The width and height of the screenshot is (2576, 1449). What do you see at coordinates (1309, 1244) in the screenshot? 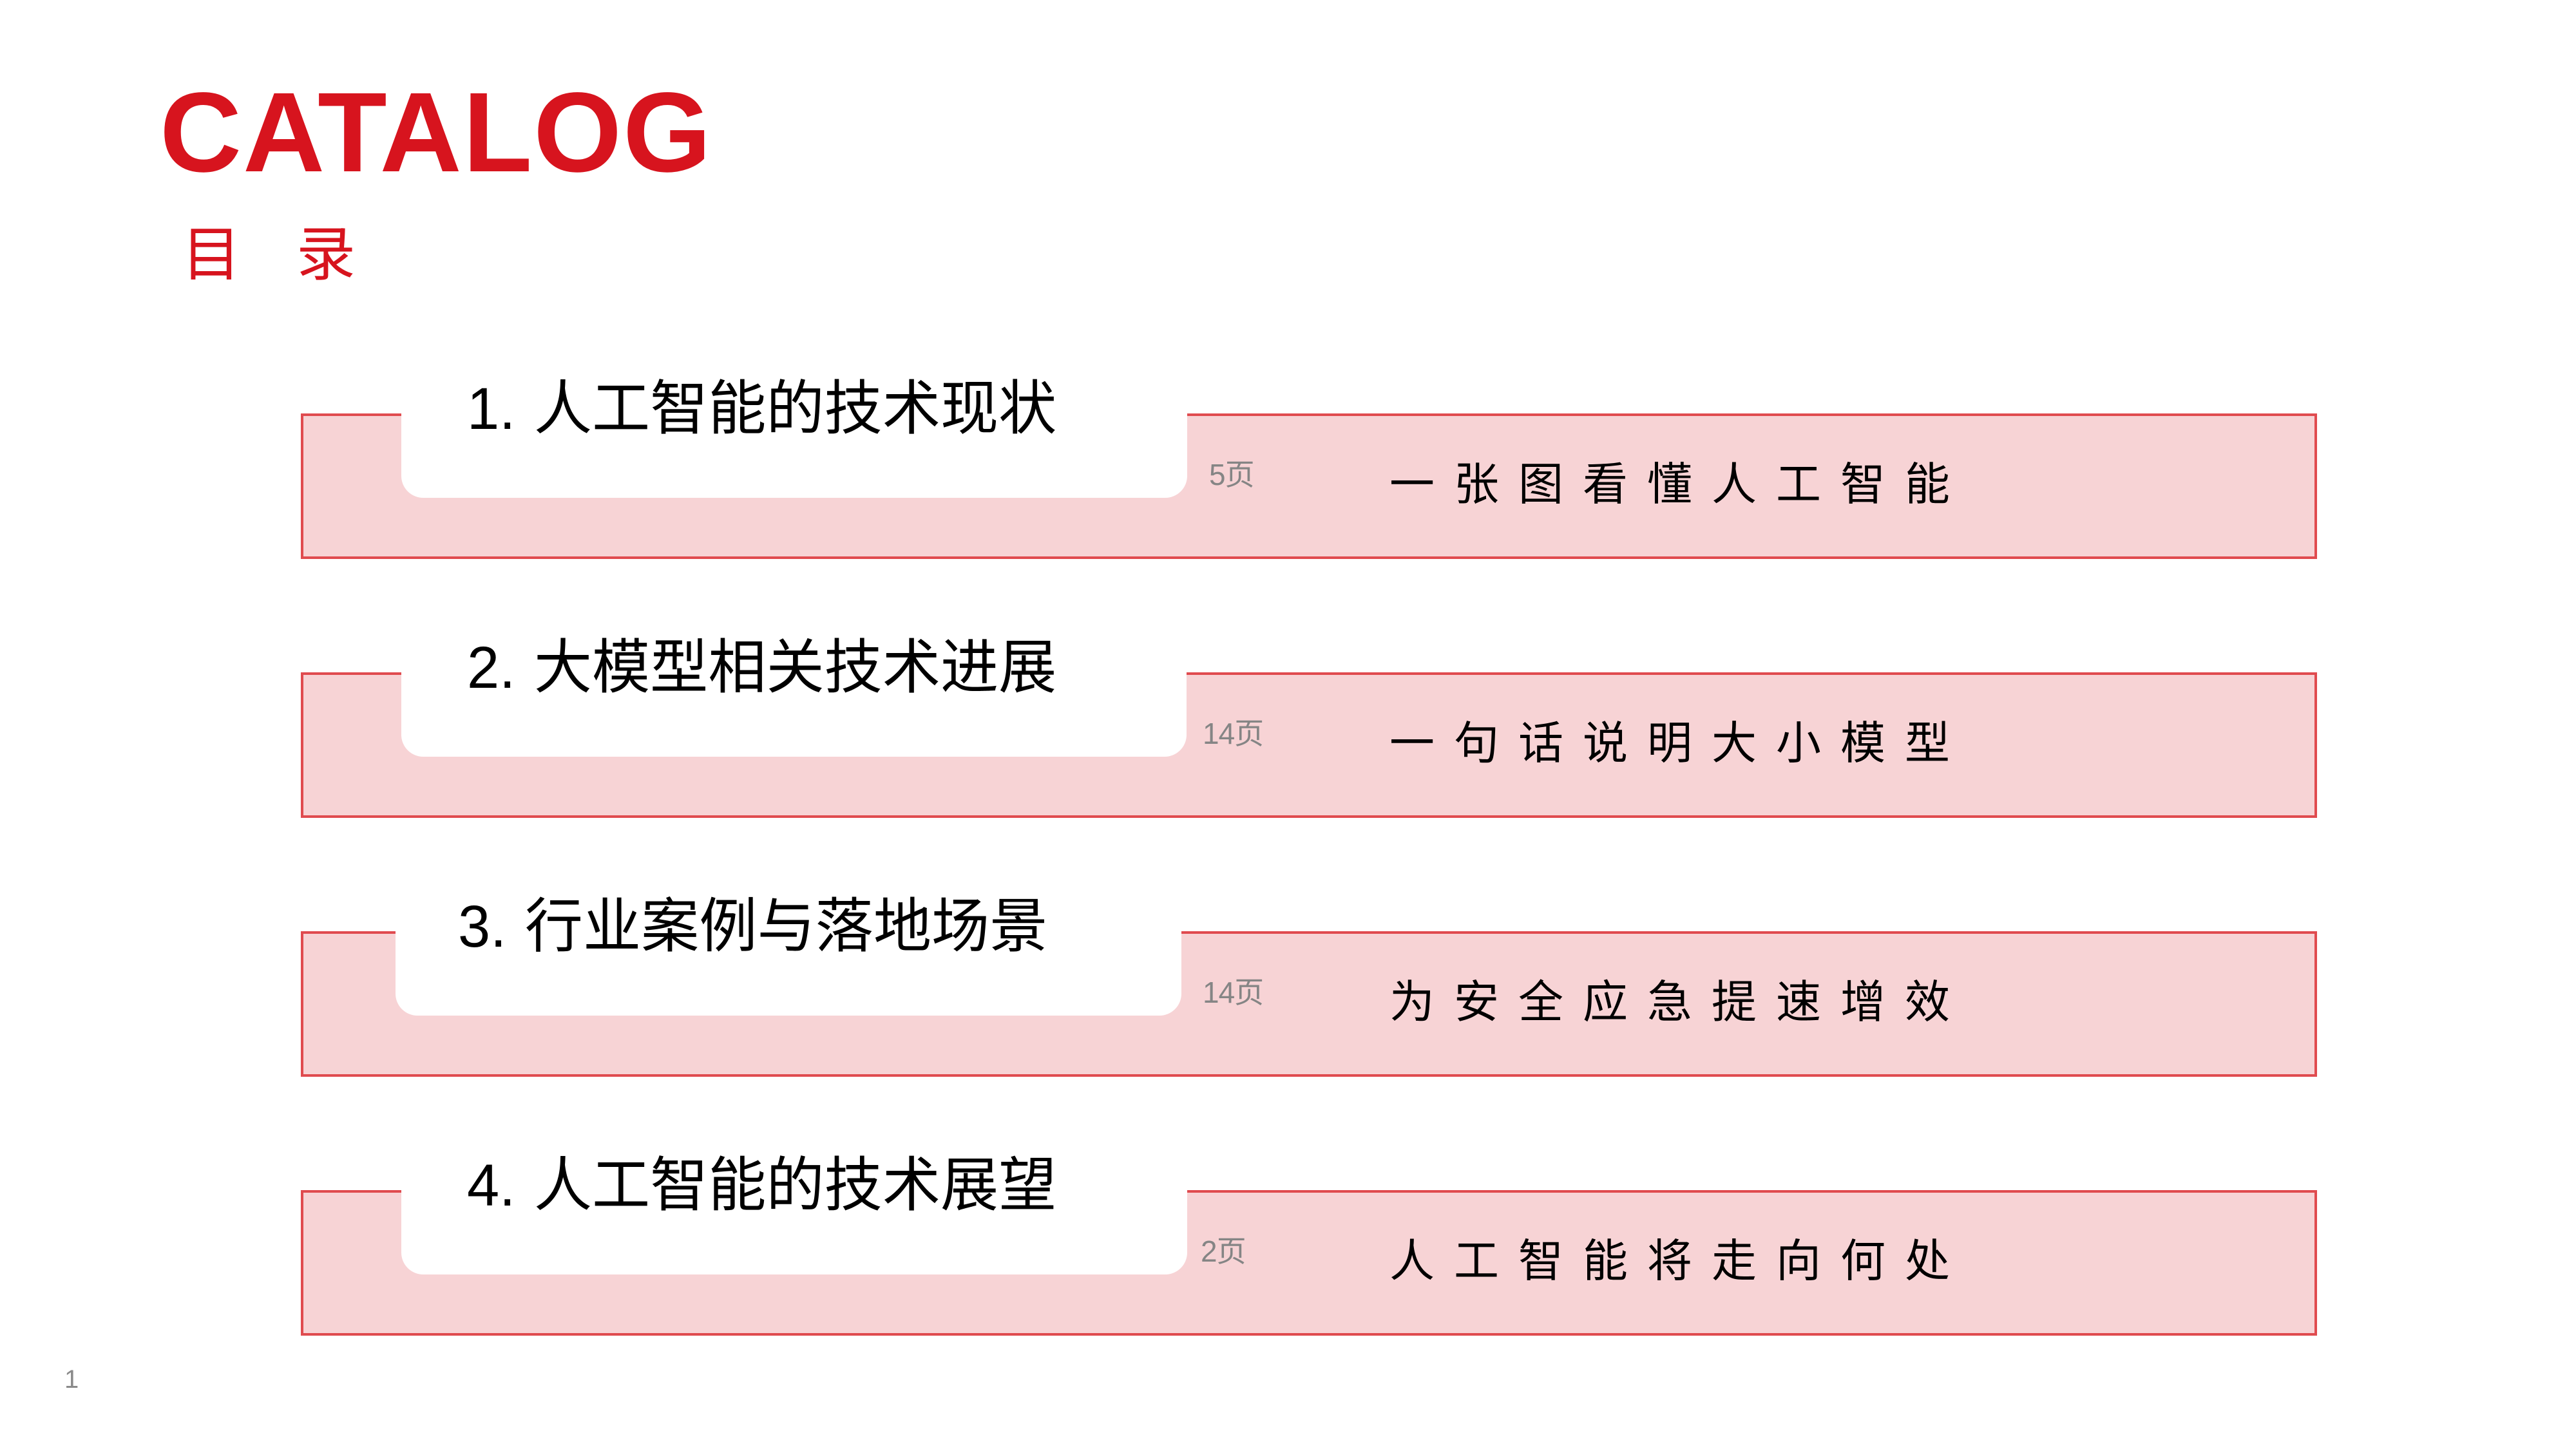
I see `catalog-item-4: 4. 人工智能的技术展望 2页 人工智能将走向何处` at bounding box center [1309, 1244].